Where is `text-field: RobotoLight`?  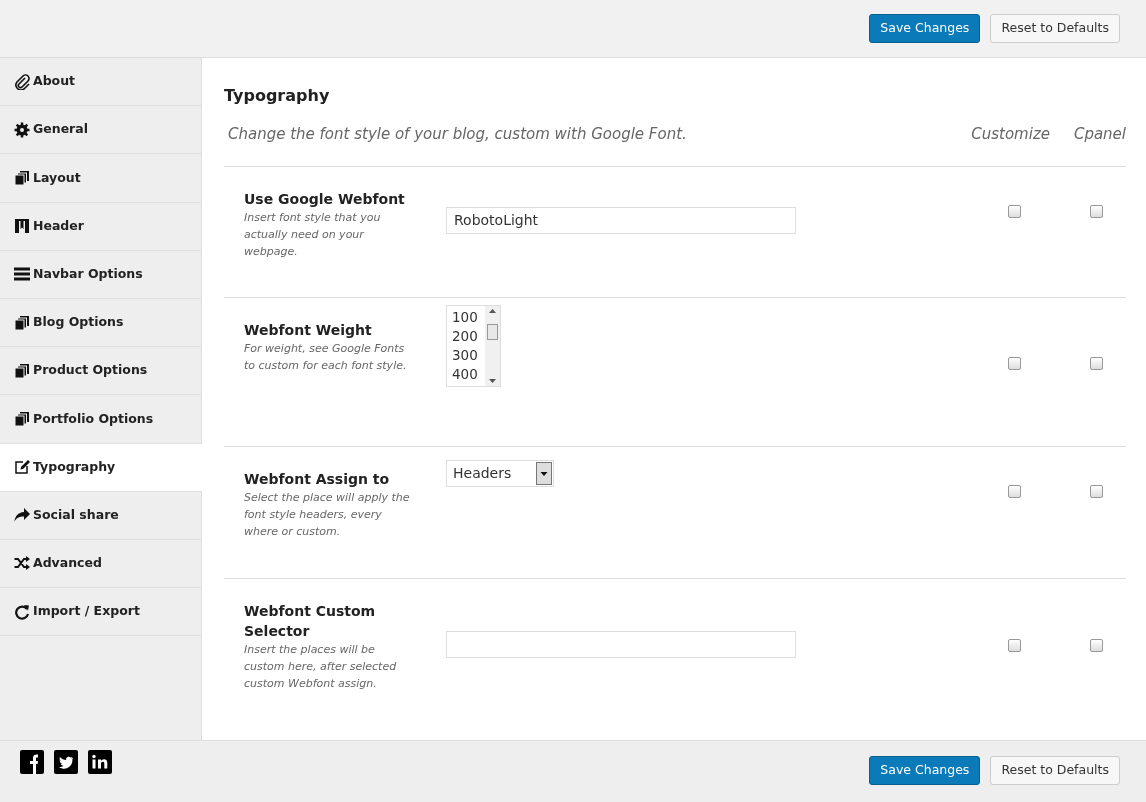 text-field: RobotoLight is located at coordinates (621, 220).